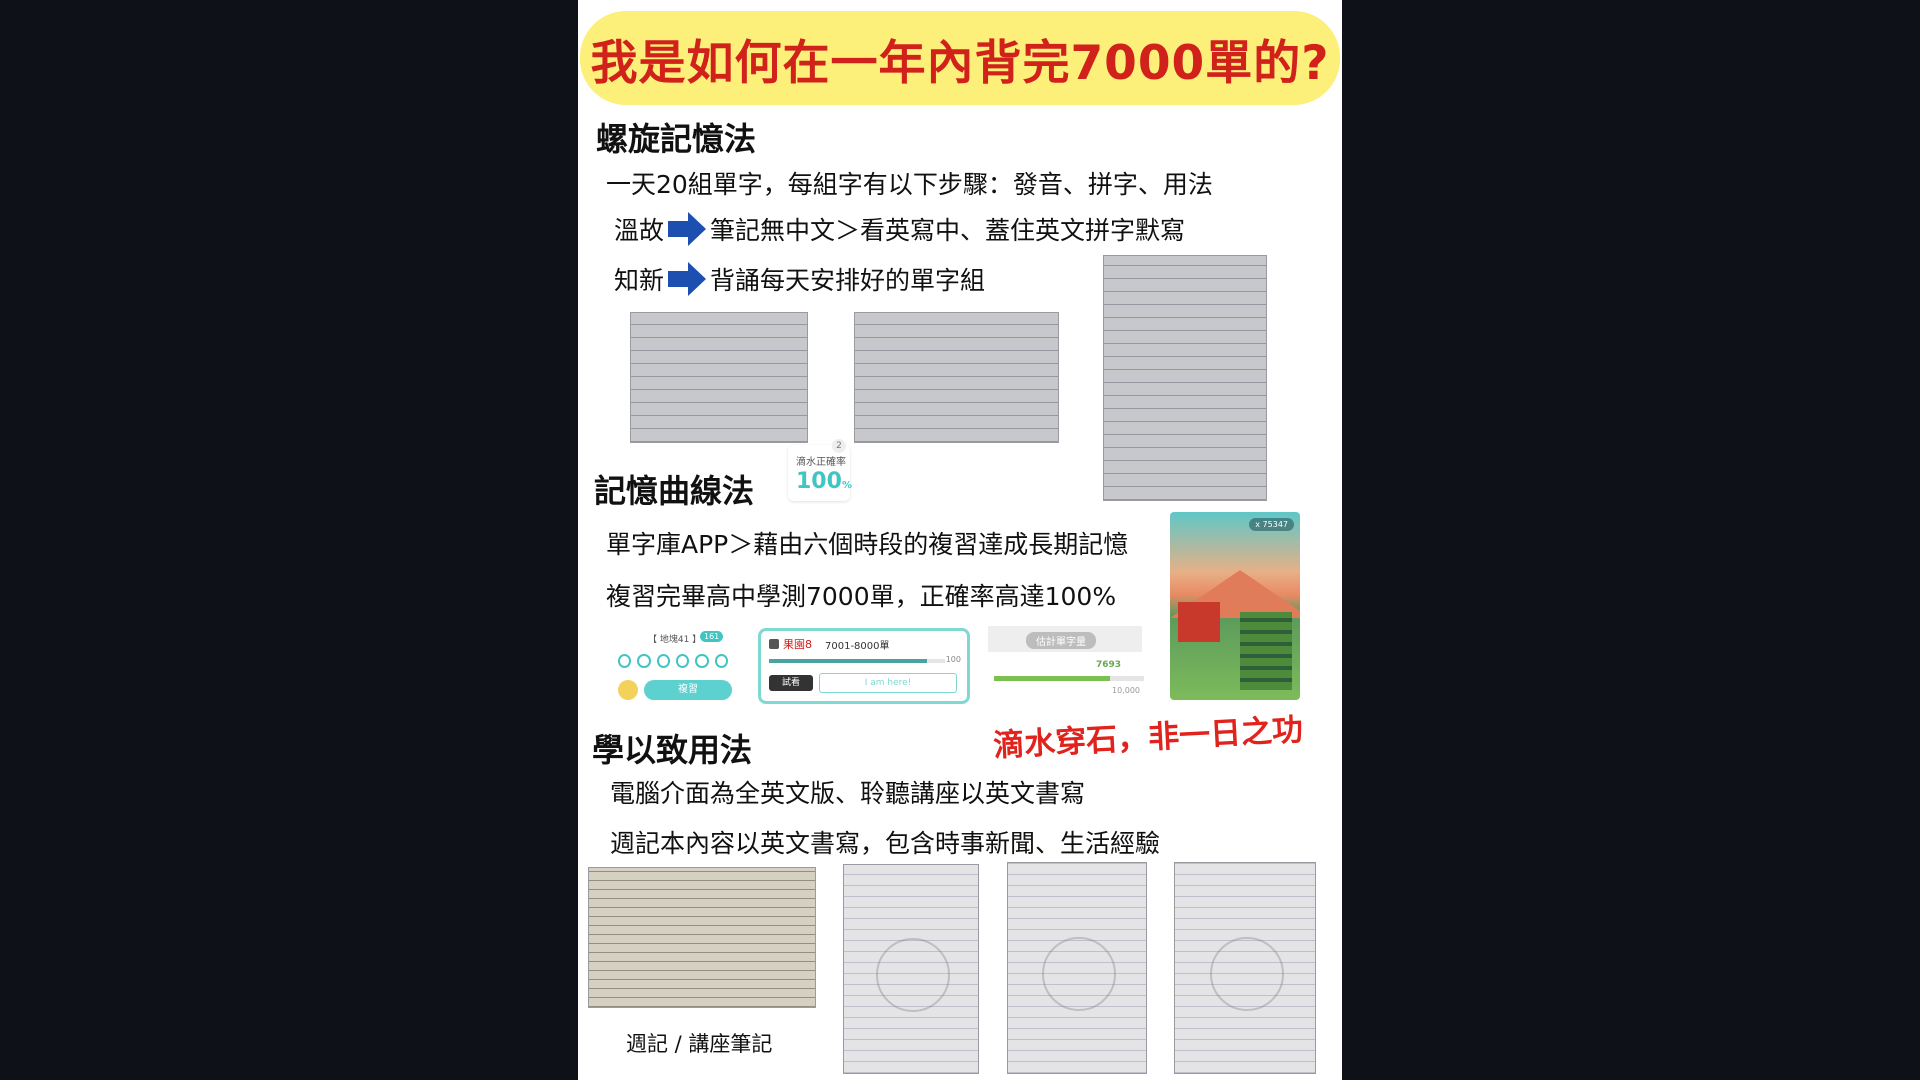  I want to click on review-label: 溫故, so click(639, 230).